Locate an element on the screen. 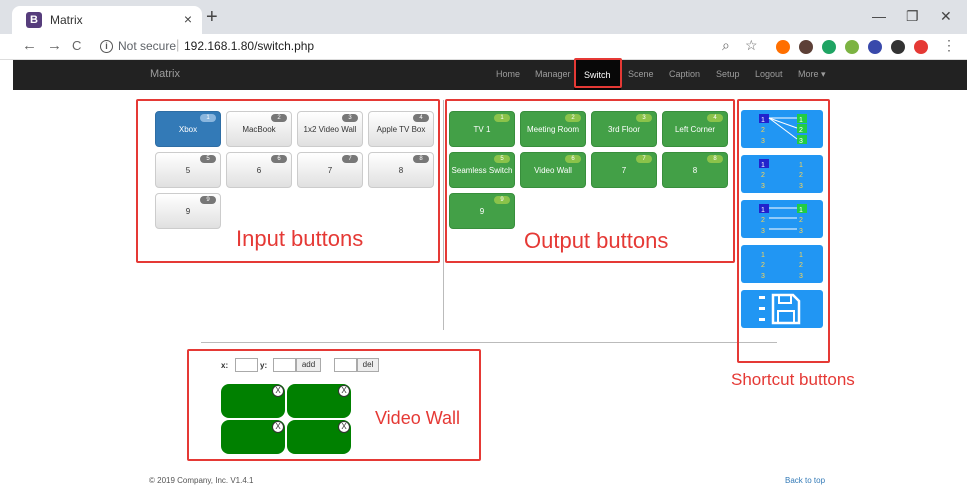 The width and height of the screenshot is (967, 493). output-button-3: 3 3rd Floor is located at coordinates (624, 129).